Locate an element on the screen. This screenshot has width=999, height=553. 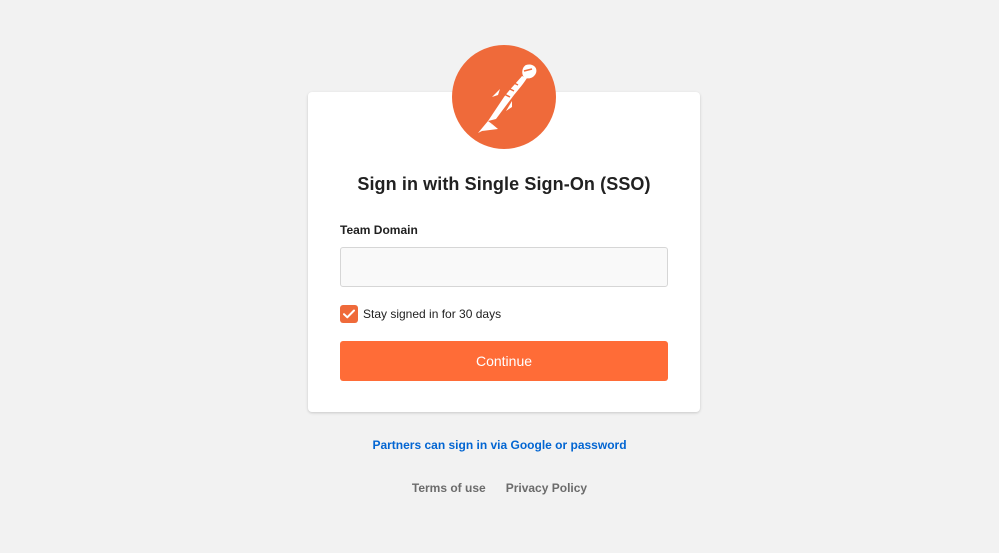
terms-of-use-link: Terms of use is located at coordinates (449, 488).